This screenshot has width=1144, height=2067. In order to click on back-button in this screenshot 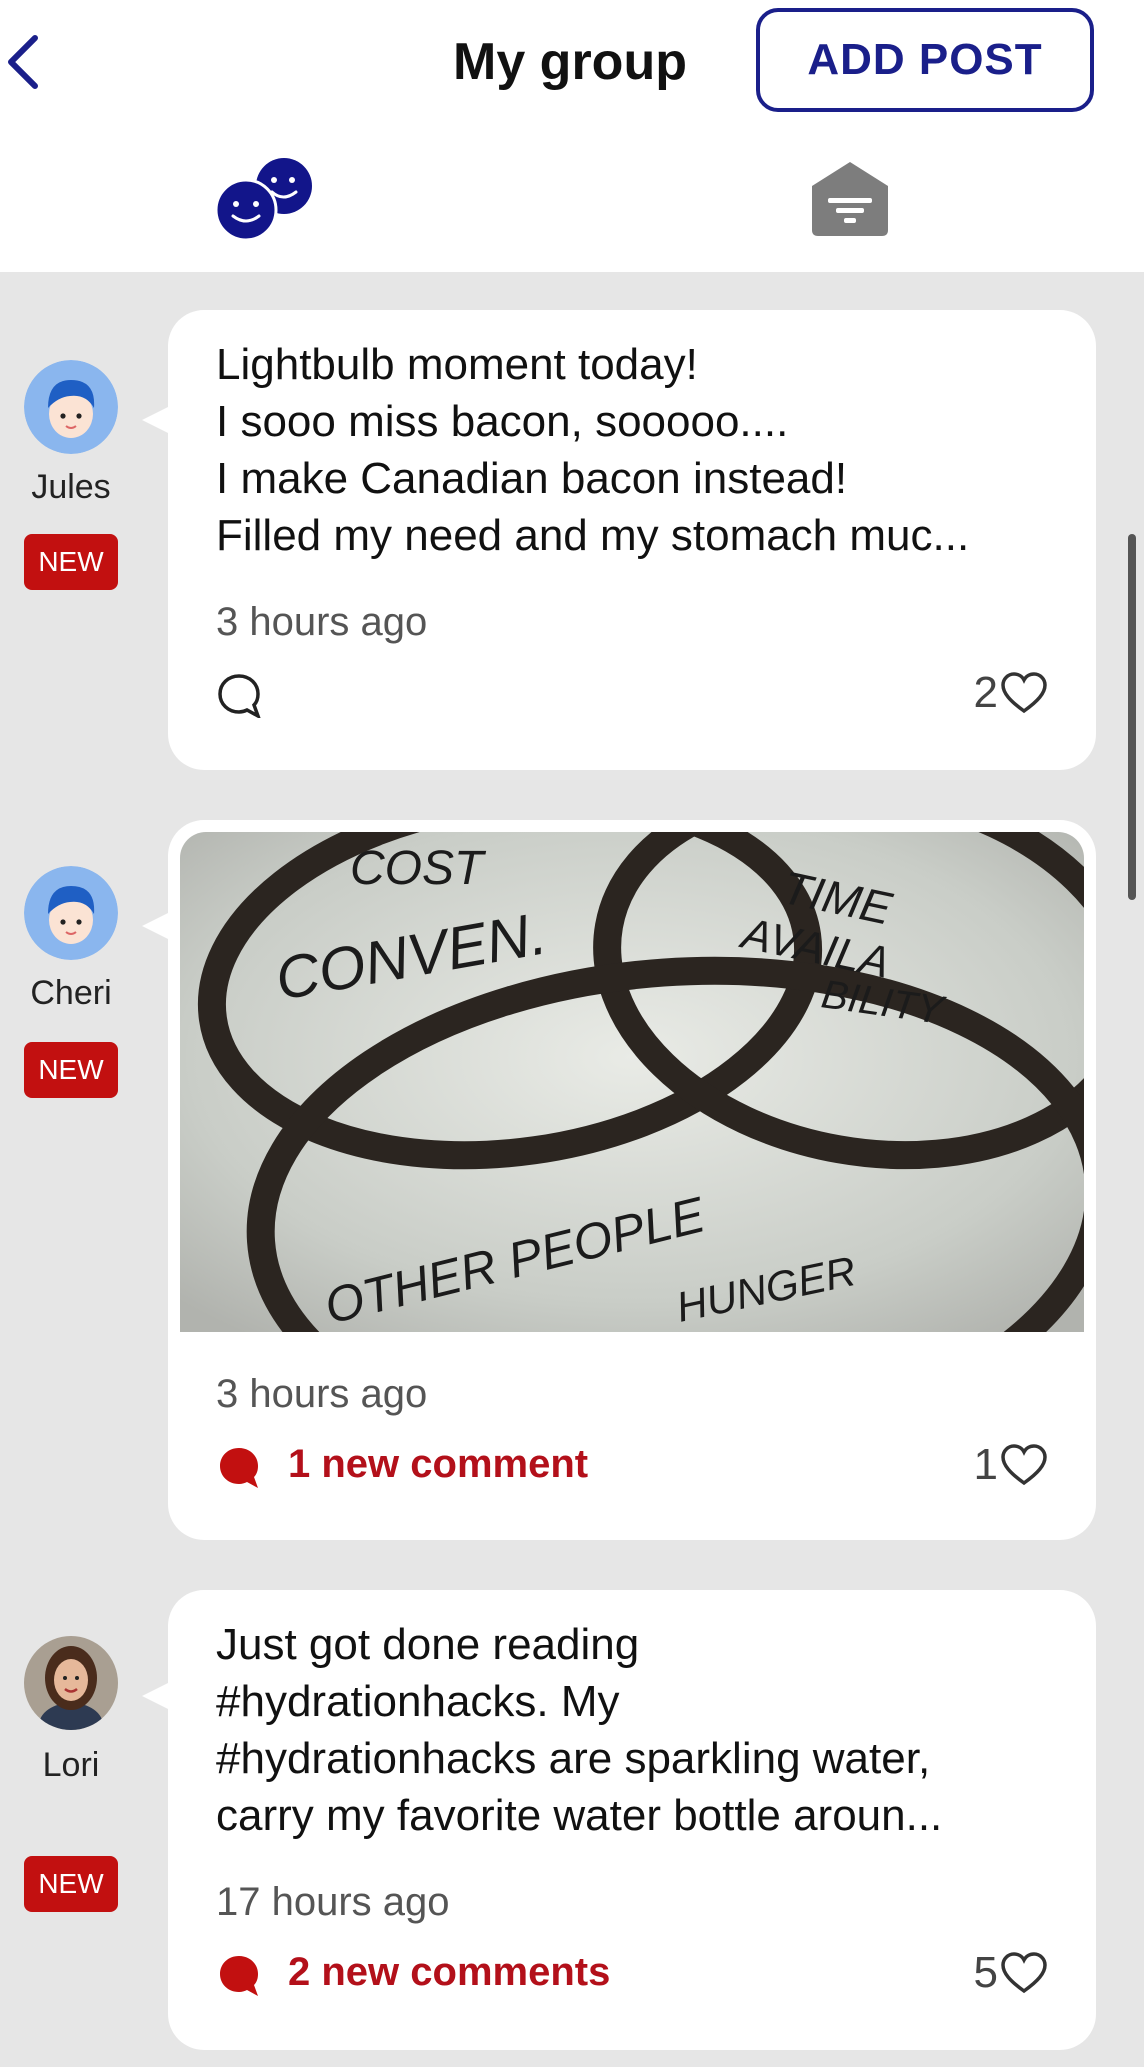, I will do `click(22, 62)`.